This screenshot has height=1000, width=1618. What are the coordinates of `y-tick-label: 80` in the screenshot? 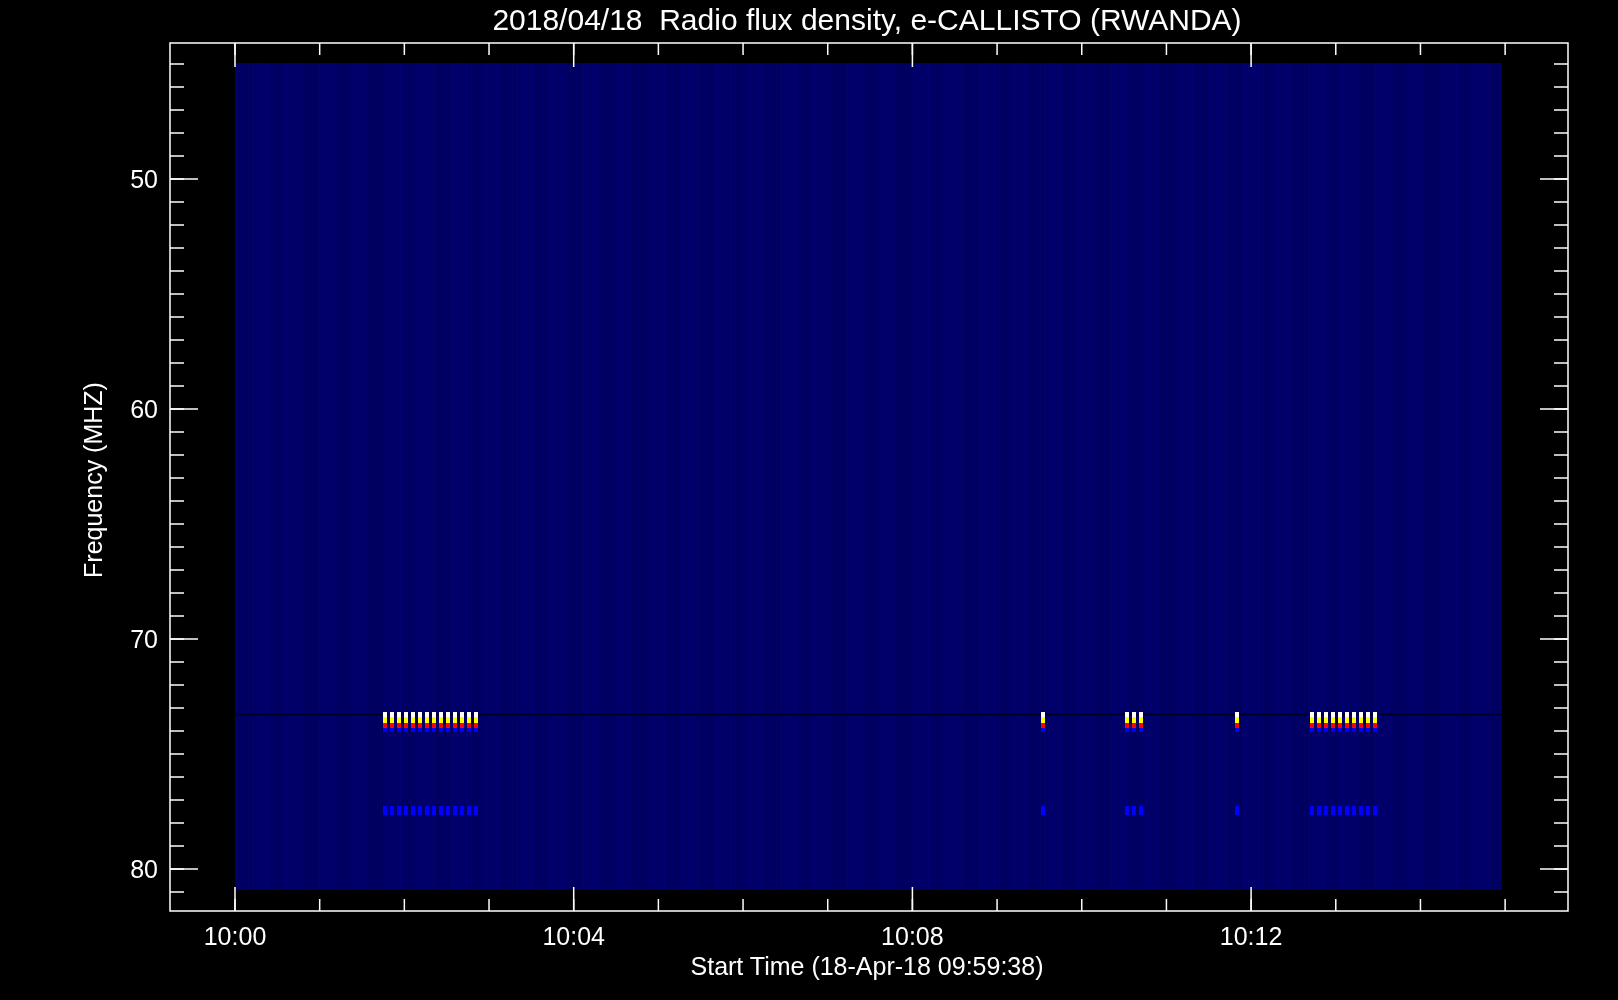 It's located at (144, 869).